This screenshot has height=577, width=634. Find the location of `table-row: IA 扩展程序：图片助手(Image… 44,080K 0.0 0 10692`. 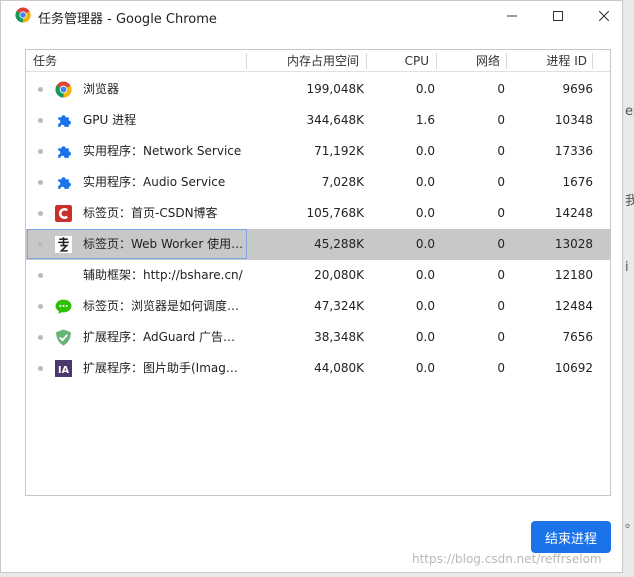

table-row: IA 扩展程序：图片助手(Image… 44,080K 0.0 0 10692 is located at coordinates (318, 368).